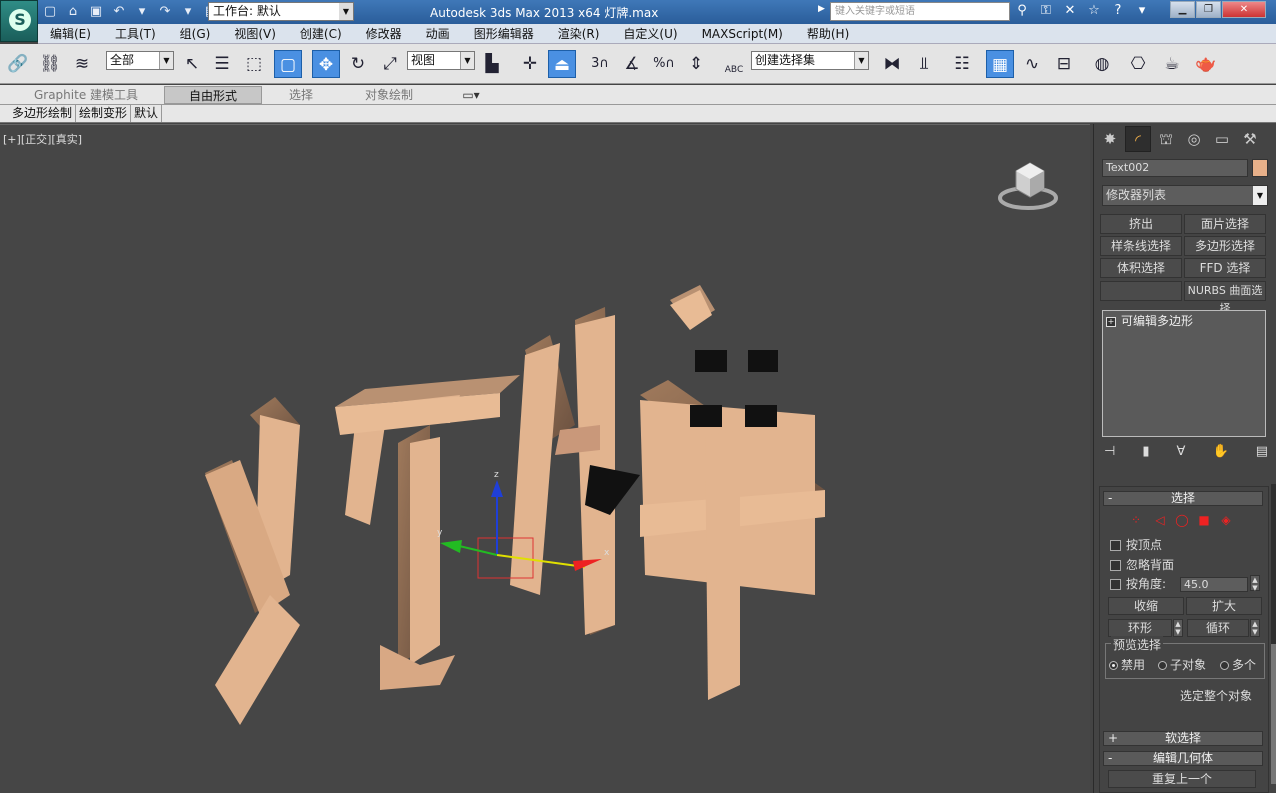 The width and height of the screenshot is (1276, 793). What do you see at coordinates (19, 21) in the screenshot?
I see `app-menu-button: S` at bounding box center [19, 21].